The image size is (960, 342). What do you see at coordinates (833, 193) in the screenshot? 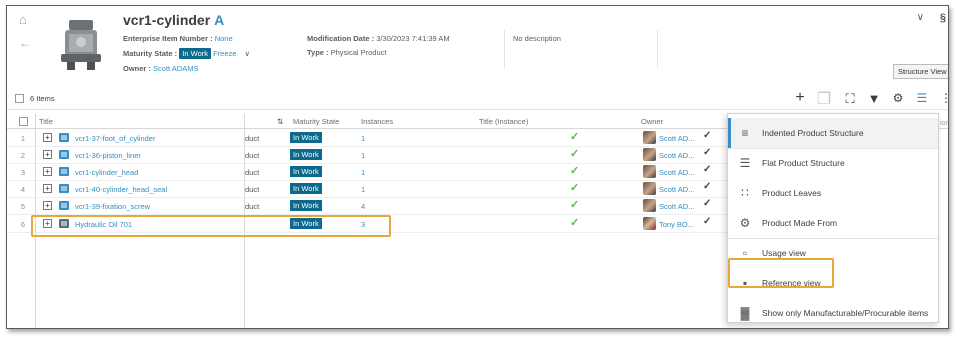
I see `menu-item-product-leaves: ∷ Product Leaves` at bounding box center [833, 193].